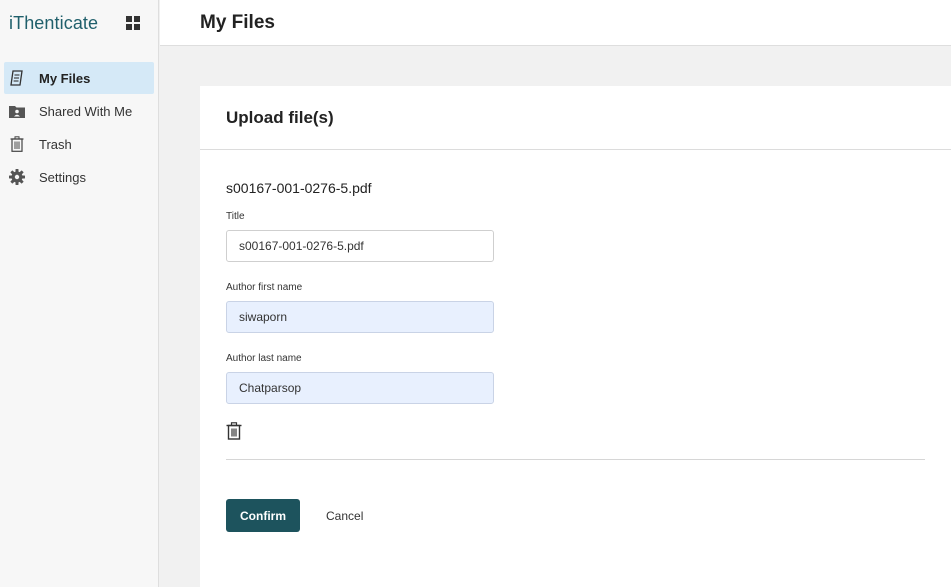 This screenshot has height=587, width=951. Describe the element at coordinates (65, 78) in the screenshot. I see `sidebar-item-label: My Files` at that location.